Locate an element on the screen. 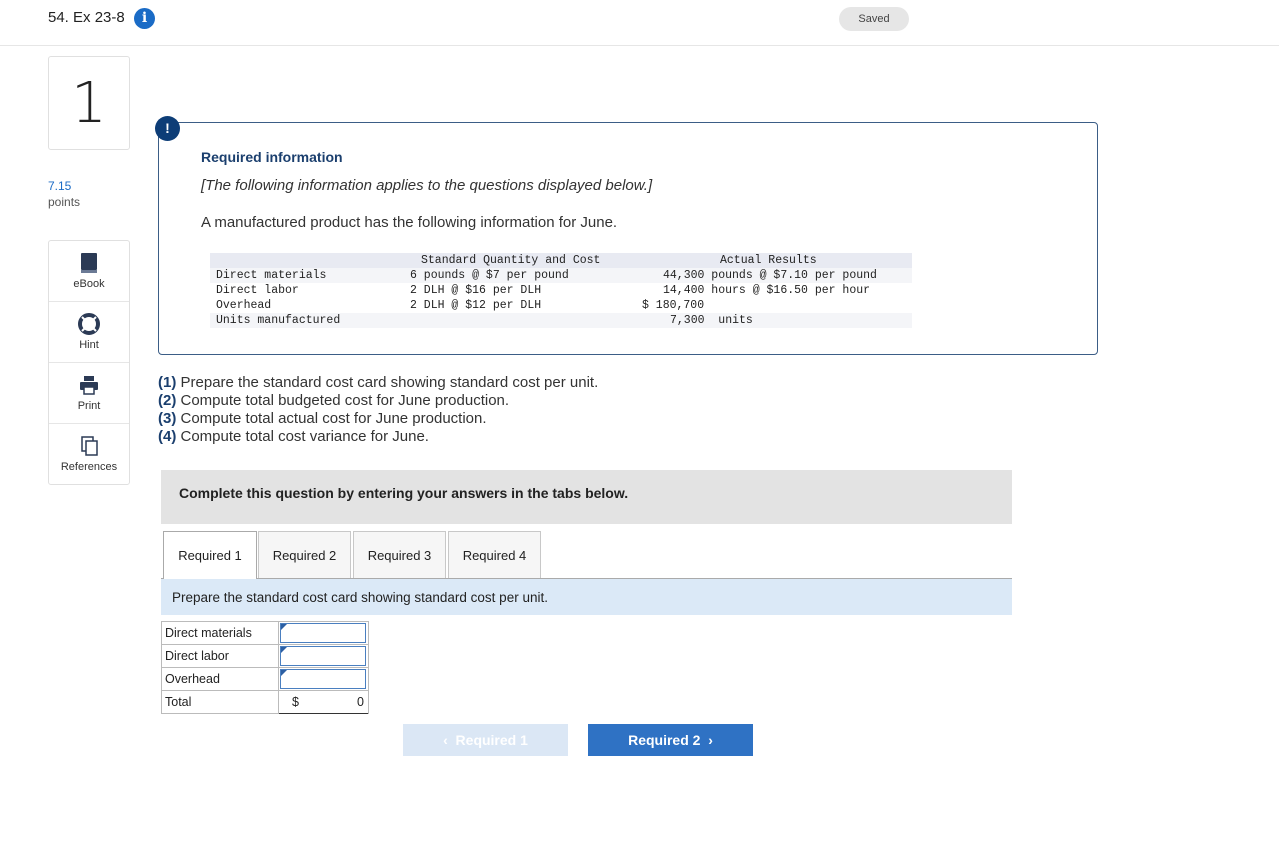 The width and height of the screenshot is (1279, 844). tab-required-1: Required 1 is located at coordinates (210, 555).